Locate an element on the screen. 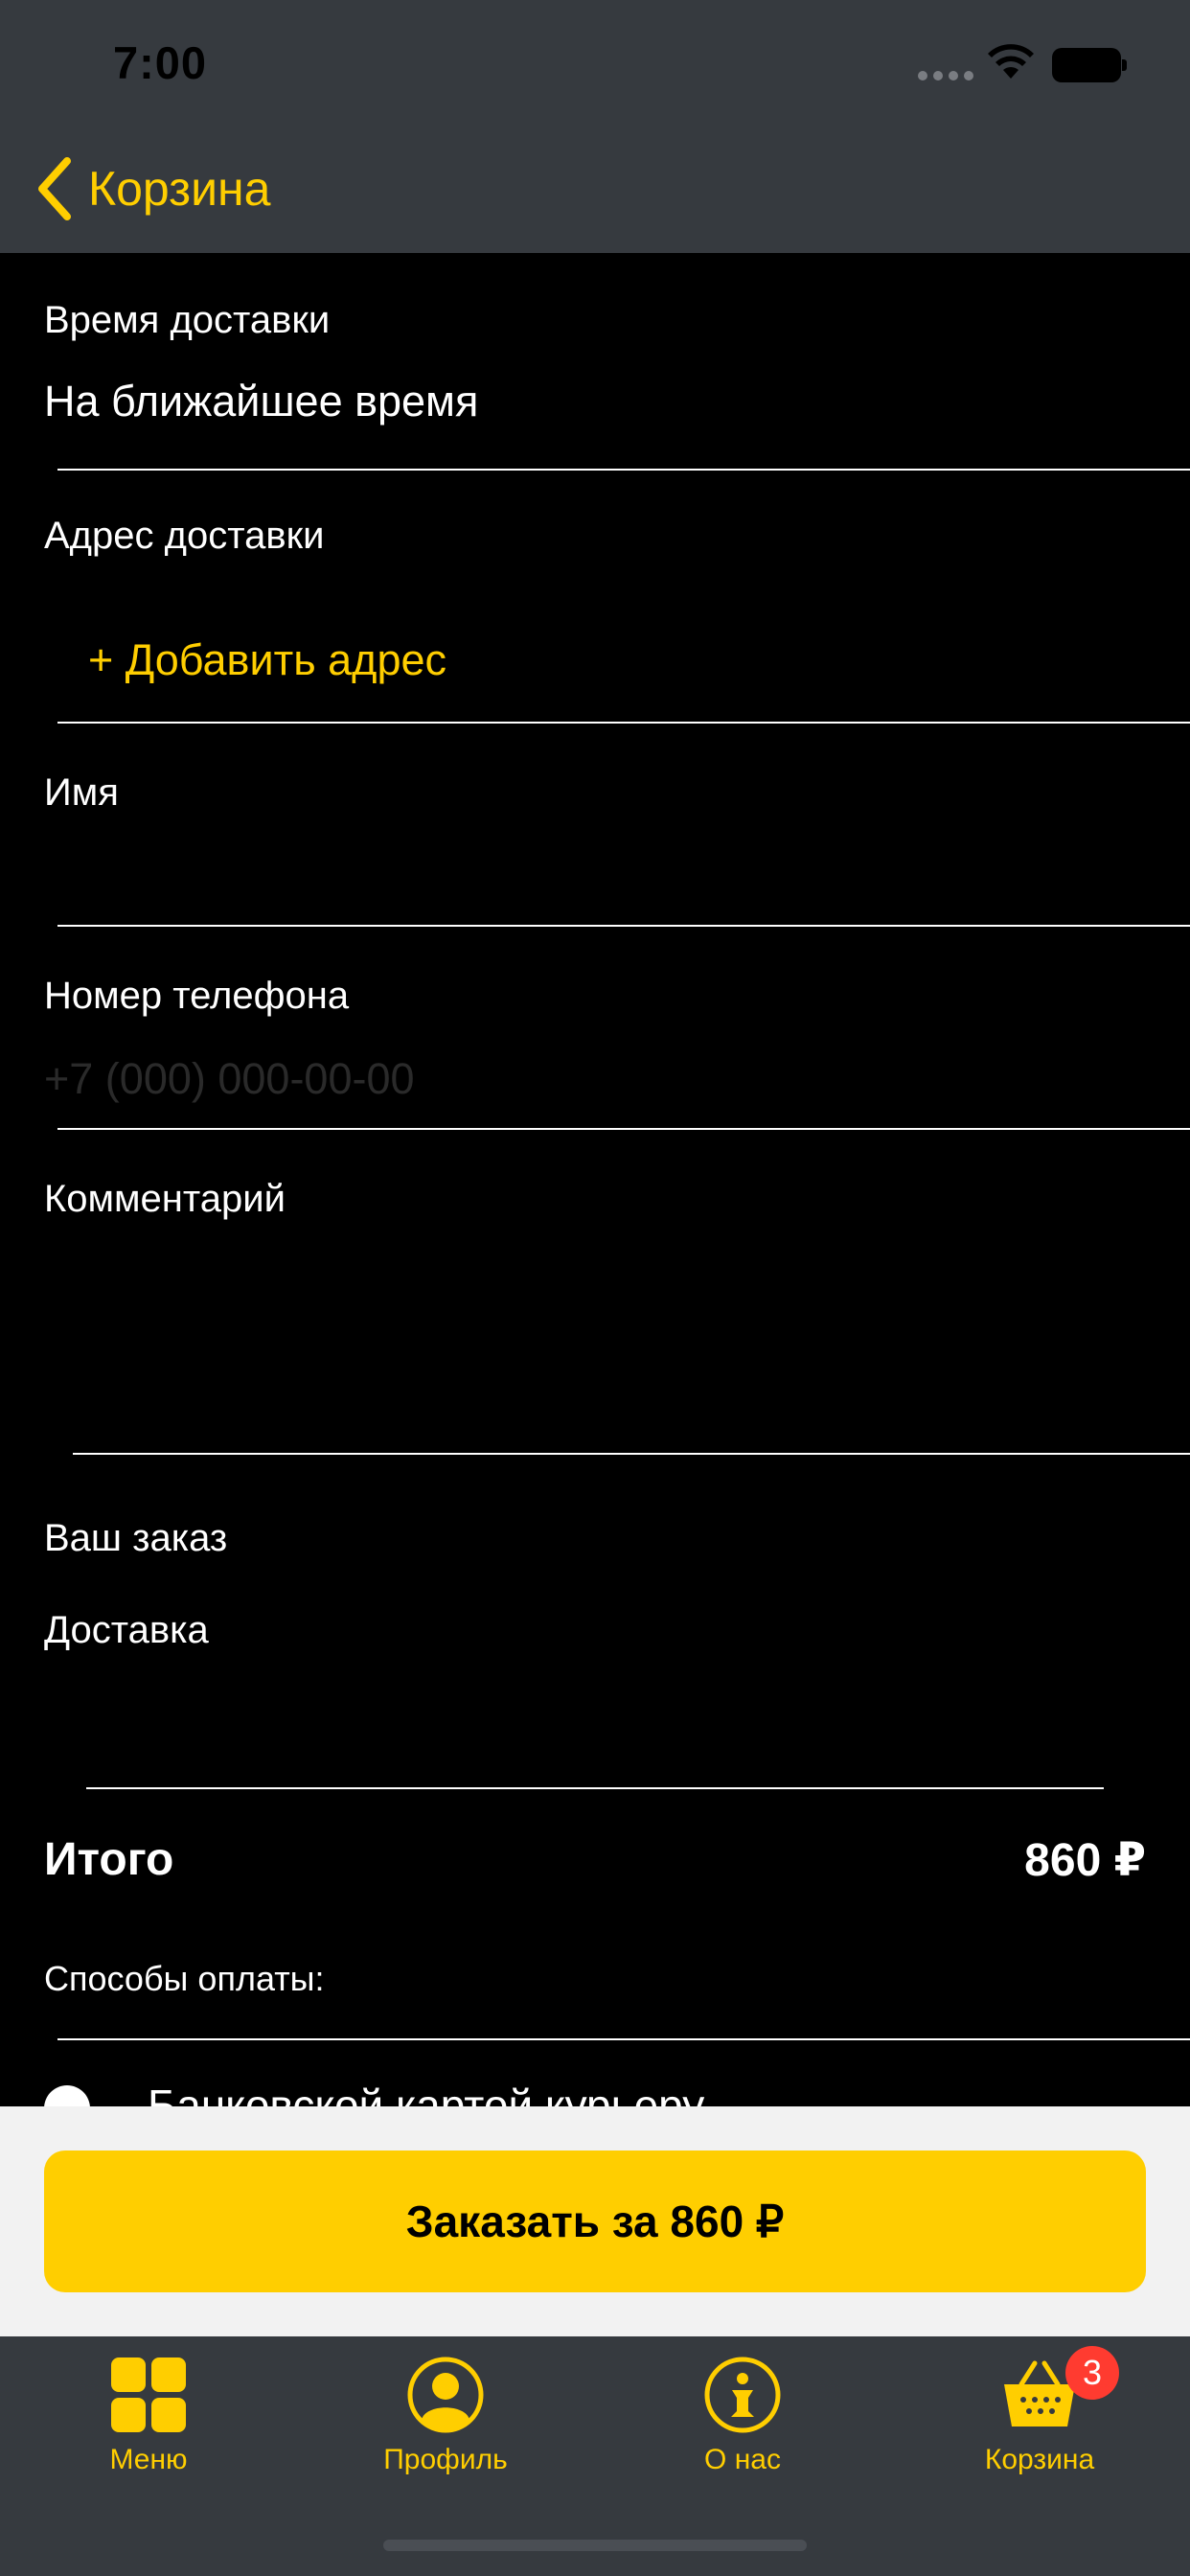 This screenshot has height=2576, width=1190. order-bar: Заказать за 860 ₽ is located at coordinates (595, 2221).